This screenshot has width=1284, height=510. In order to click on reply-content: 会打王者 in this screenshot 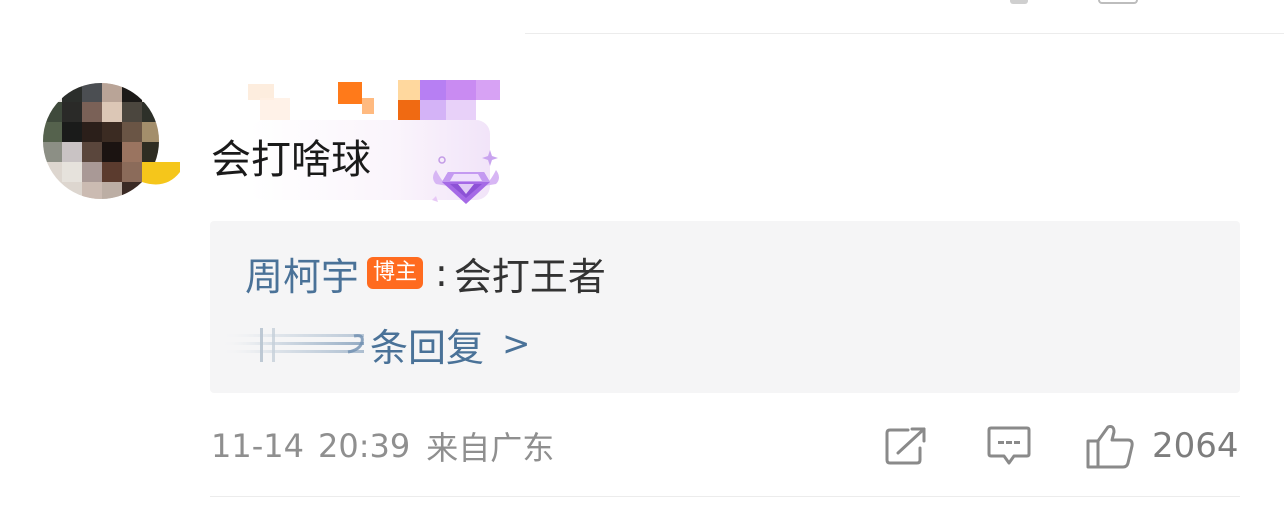, I will do `click(529, 276)`.